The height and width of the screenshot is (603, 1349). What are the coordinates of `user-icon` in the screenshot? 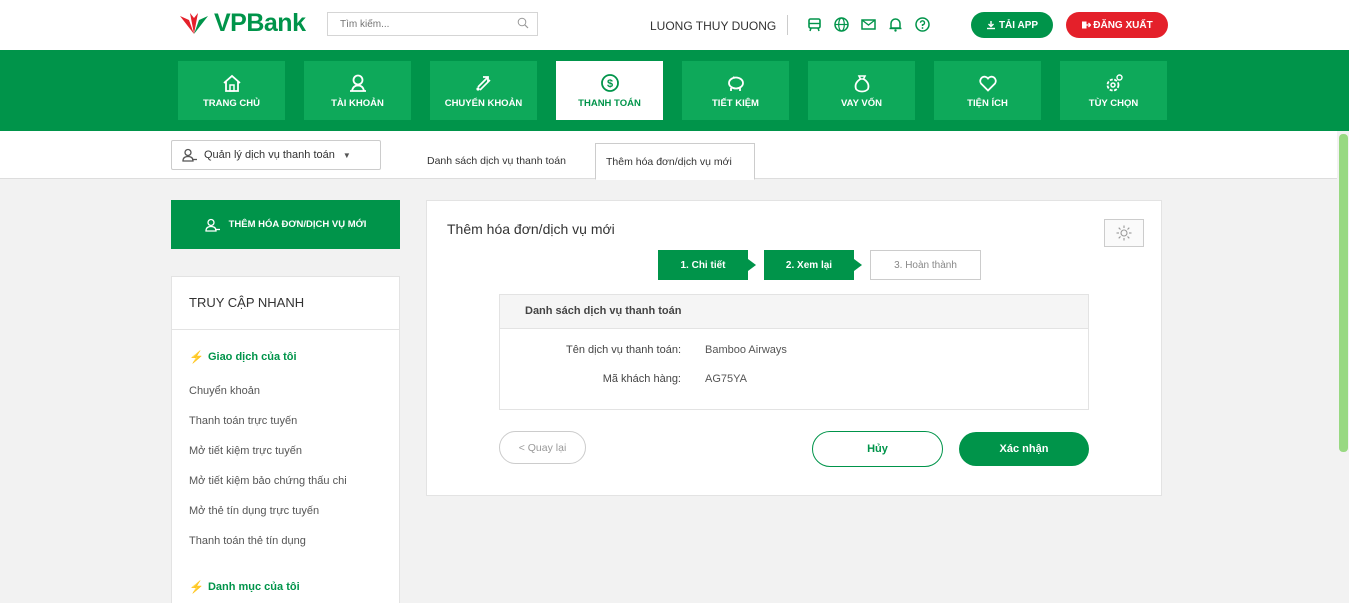 It's located at (357, 83).